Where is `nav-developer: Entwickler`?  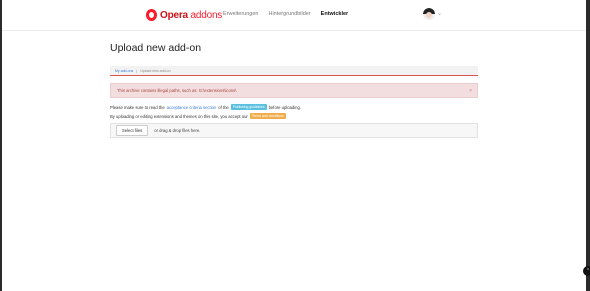
nav-developer: Entwickler is located at coordinates (335, 14).